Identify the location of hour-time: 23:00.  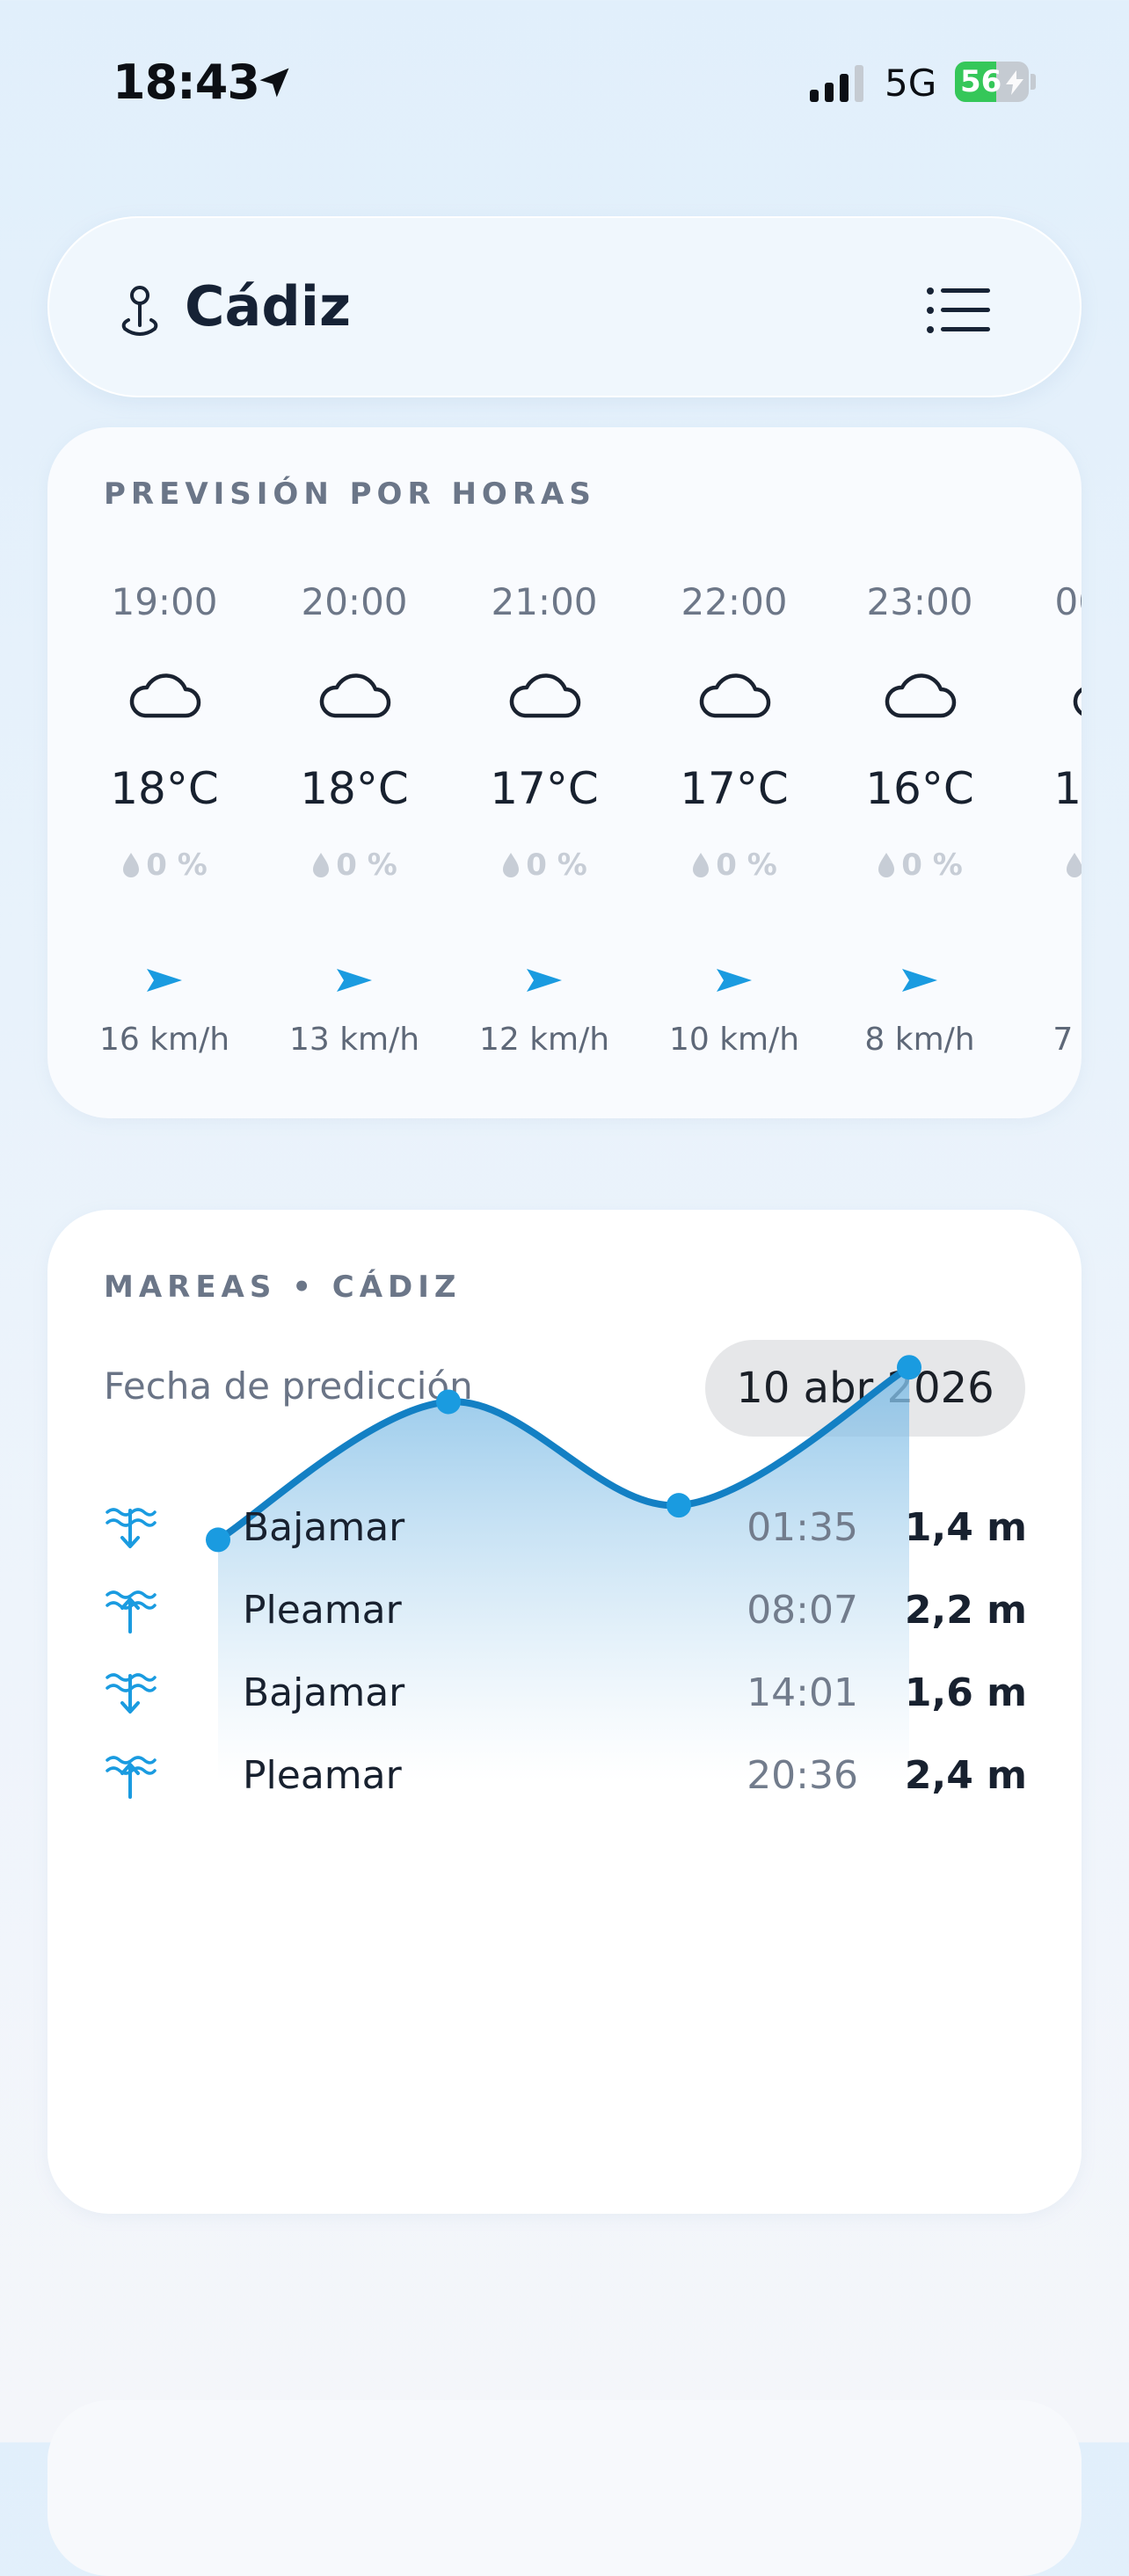
(919, 601).